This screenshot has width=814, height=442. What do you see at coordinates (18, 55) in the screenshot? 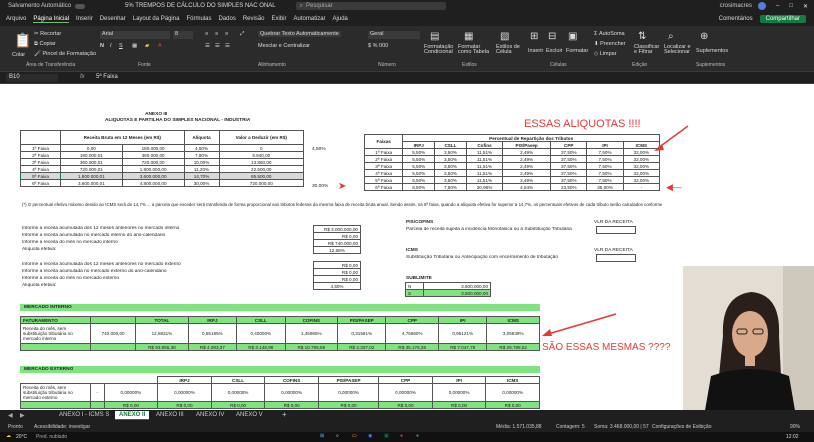
I see `paste-button: Colar` at bounding box center [18, 55].